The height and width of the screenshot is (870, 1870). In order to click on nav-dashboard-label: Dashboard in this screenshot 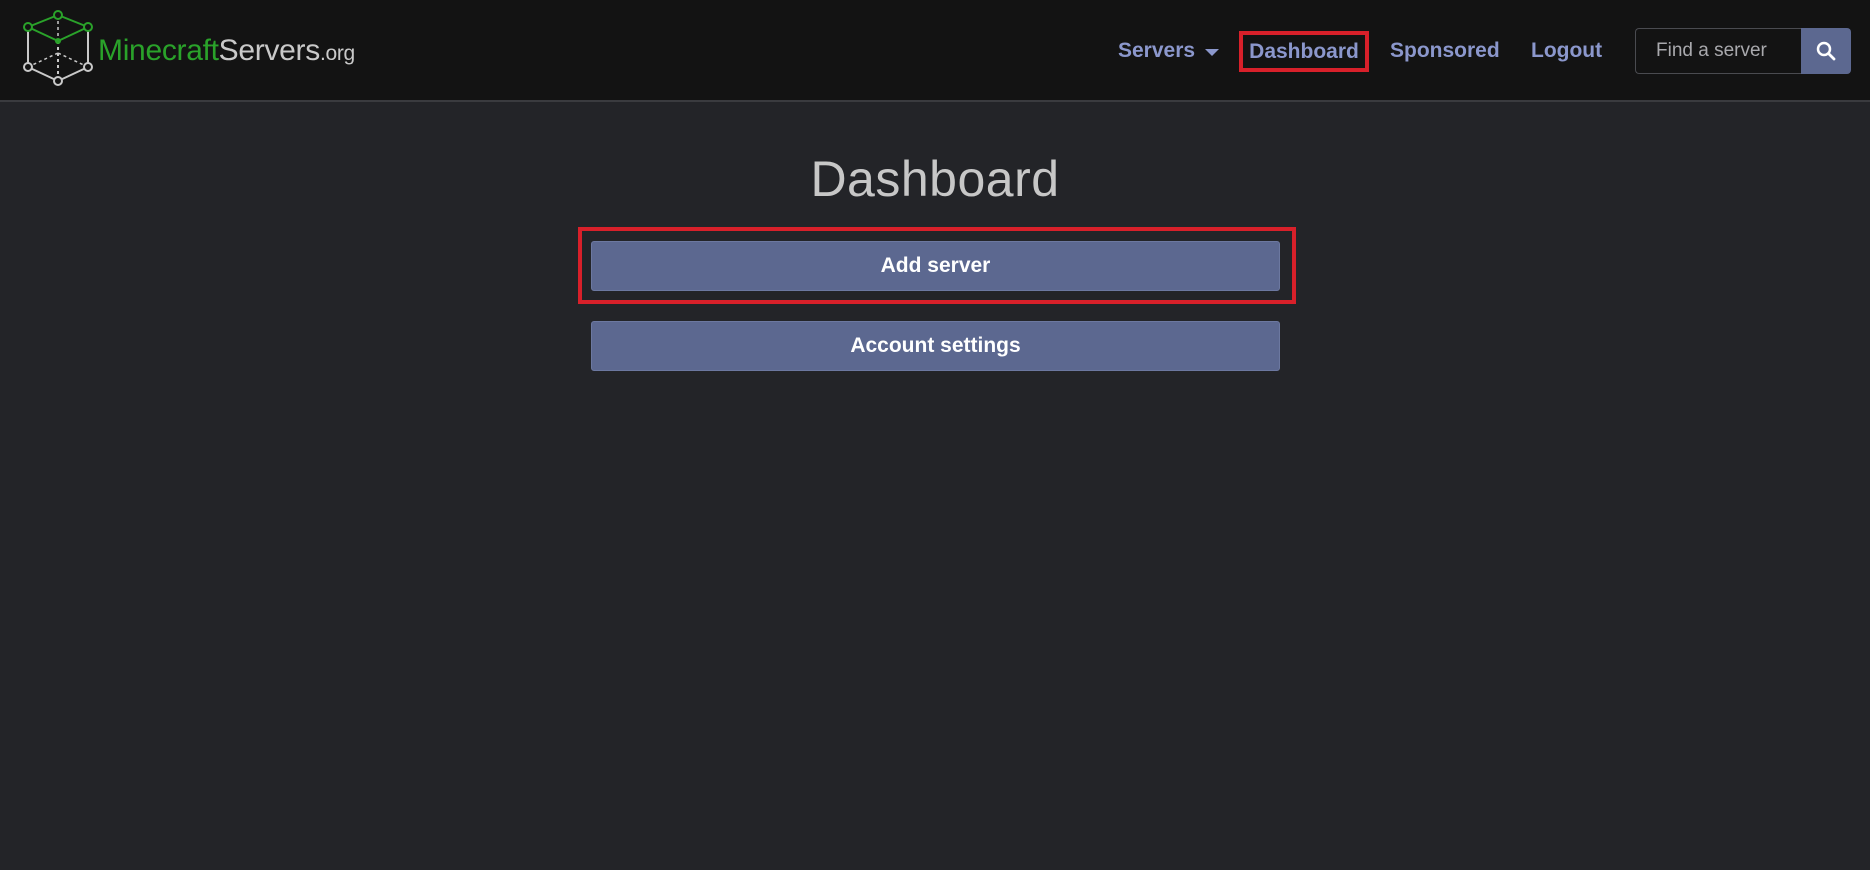, I will do `click(1304, 51)`.